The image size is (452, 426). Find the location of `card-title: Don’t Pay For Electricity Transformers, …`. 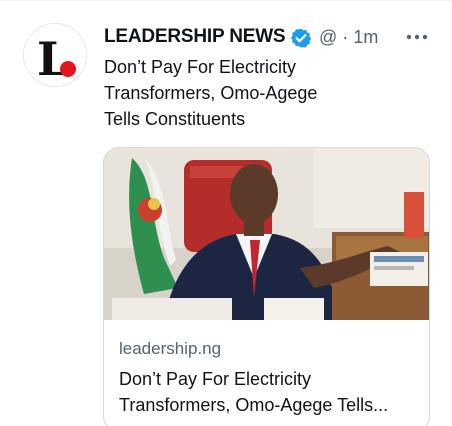

card-title: Don’t Pay For Electricity Transformers, … is located at coordinates (269, 392).